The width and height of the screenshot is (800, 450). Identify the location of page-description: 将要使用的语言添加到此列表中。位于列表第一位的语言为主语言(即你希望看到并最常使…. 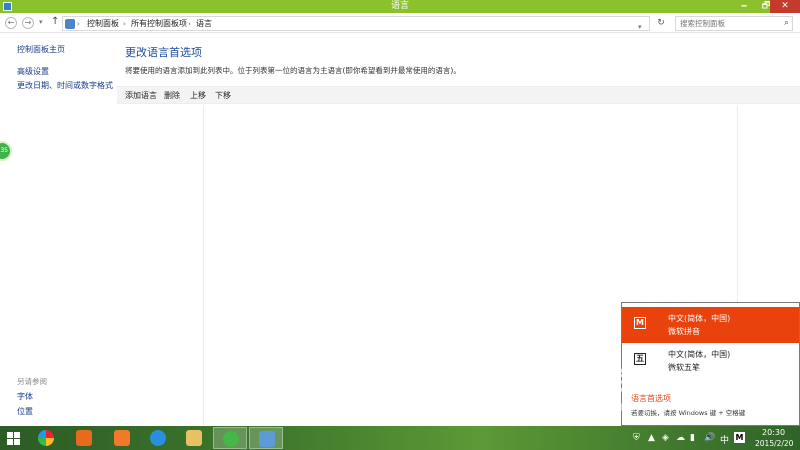
(293, 70).